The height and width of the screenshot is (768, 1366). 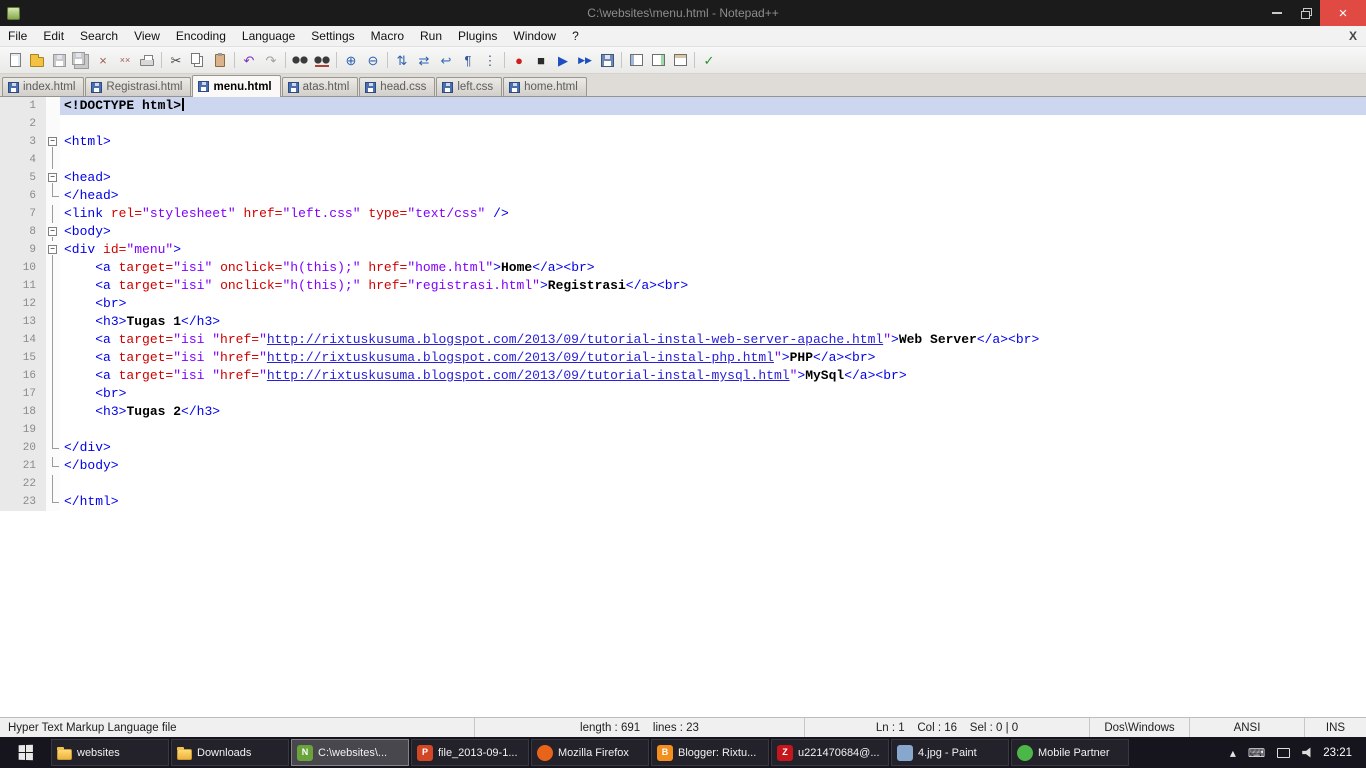 What do you see at coordinates (25, 752) in the screenshot?
I see `start-button` at bounding box center [25, 752].